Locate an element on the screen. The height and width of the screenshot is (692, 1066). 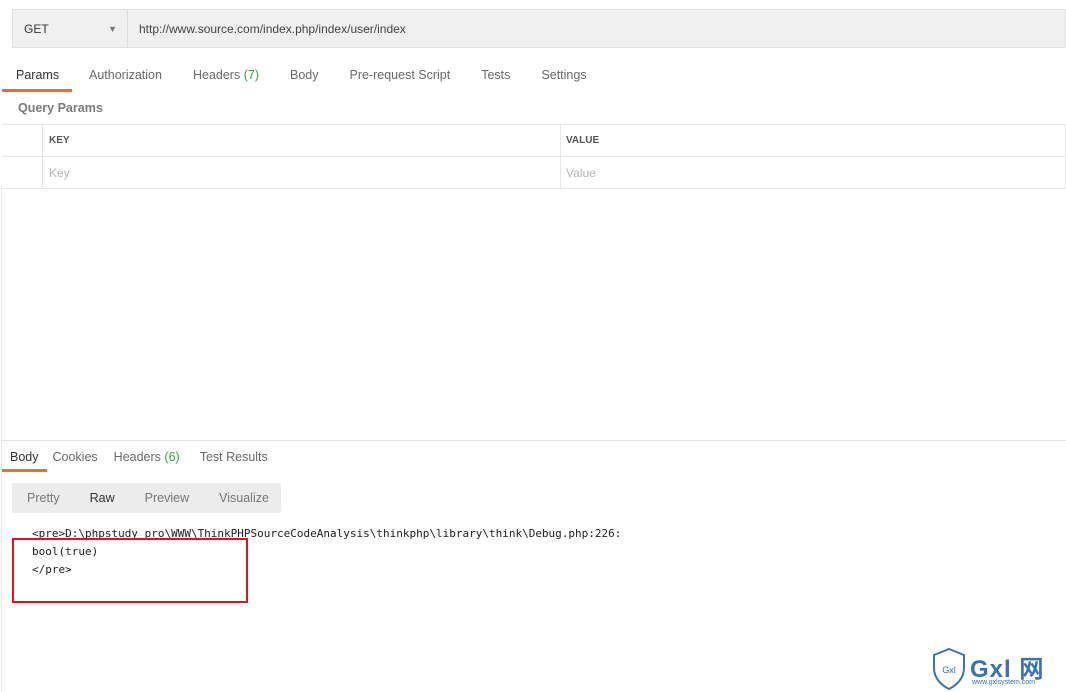
query-params-table: KEY VALUE Key Value is located at coordinates (534, 156).